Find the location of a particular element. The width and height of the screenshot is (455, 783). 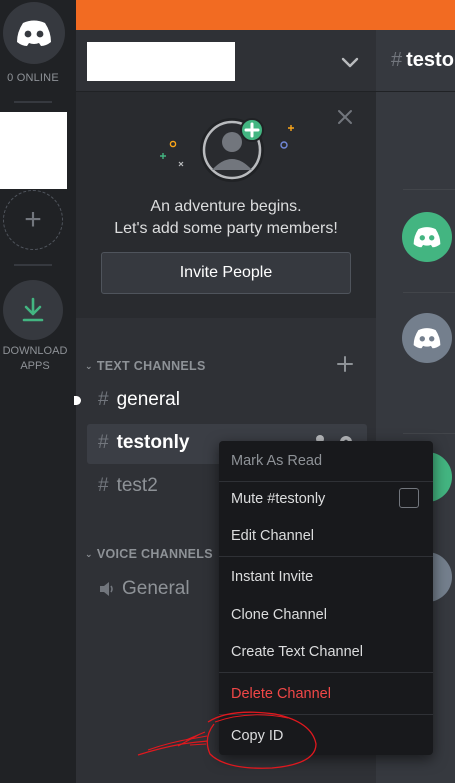

category-label: VOICE CHANNELS is located at coordinates (154, 554).